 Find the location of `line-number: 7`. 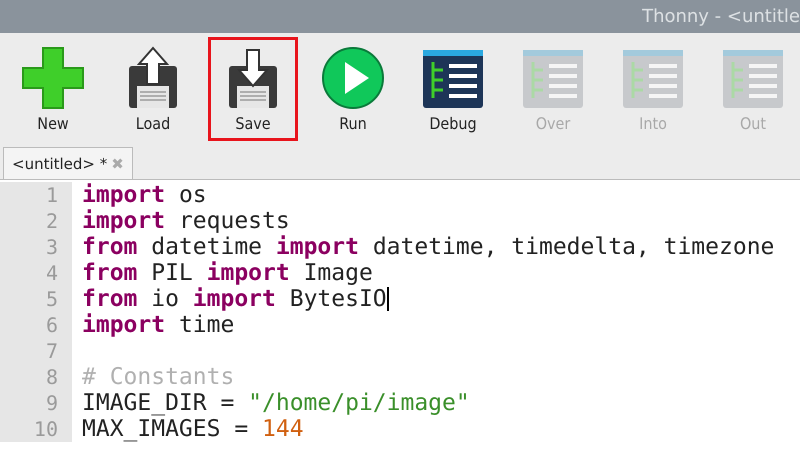

line-number: 7 is located at coordinates (36, 351).